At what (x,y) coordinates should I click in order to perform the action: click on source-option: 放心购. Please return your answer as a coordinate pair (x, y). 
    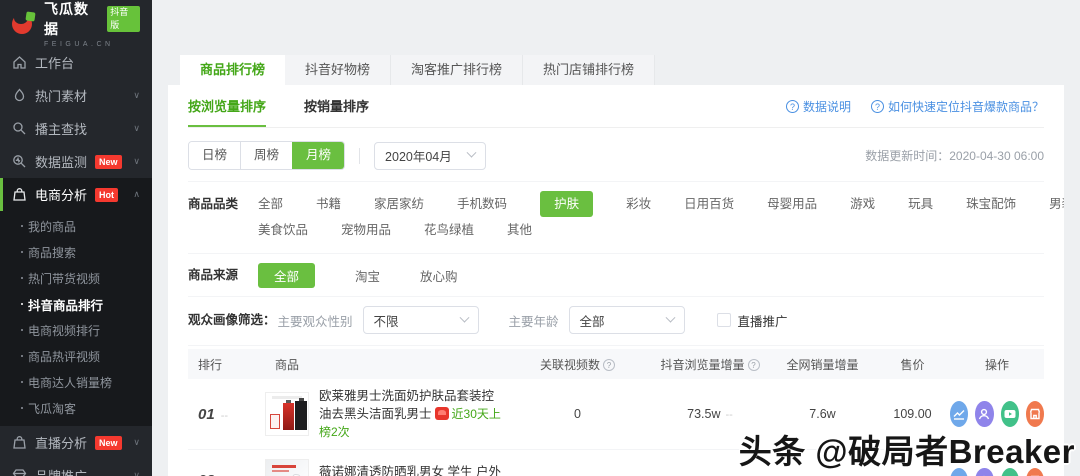
    Looking at the image, I should click on (439, 275).